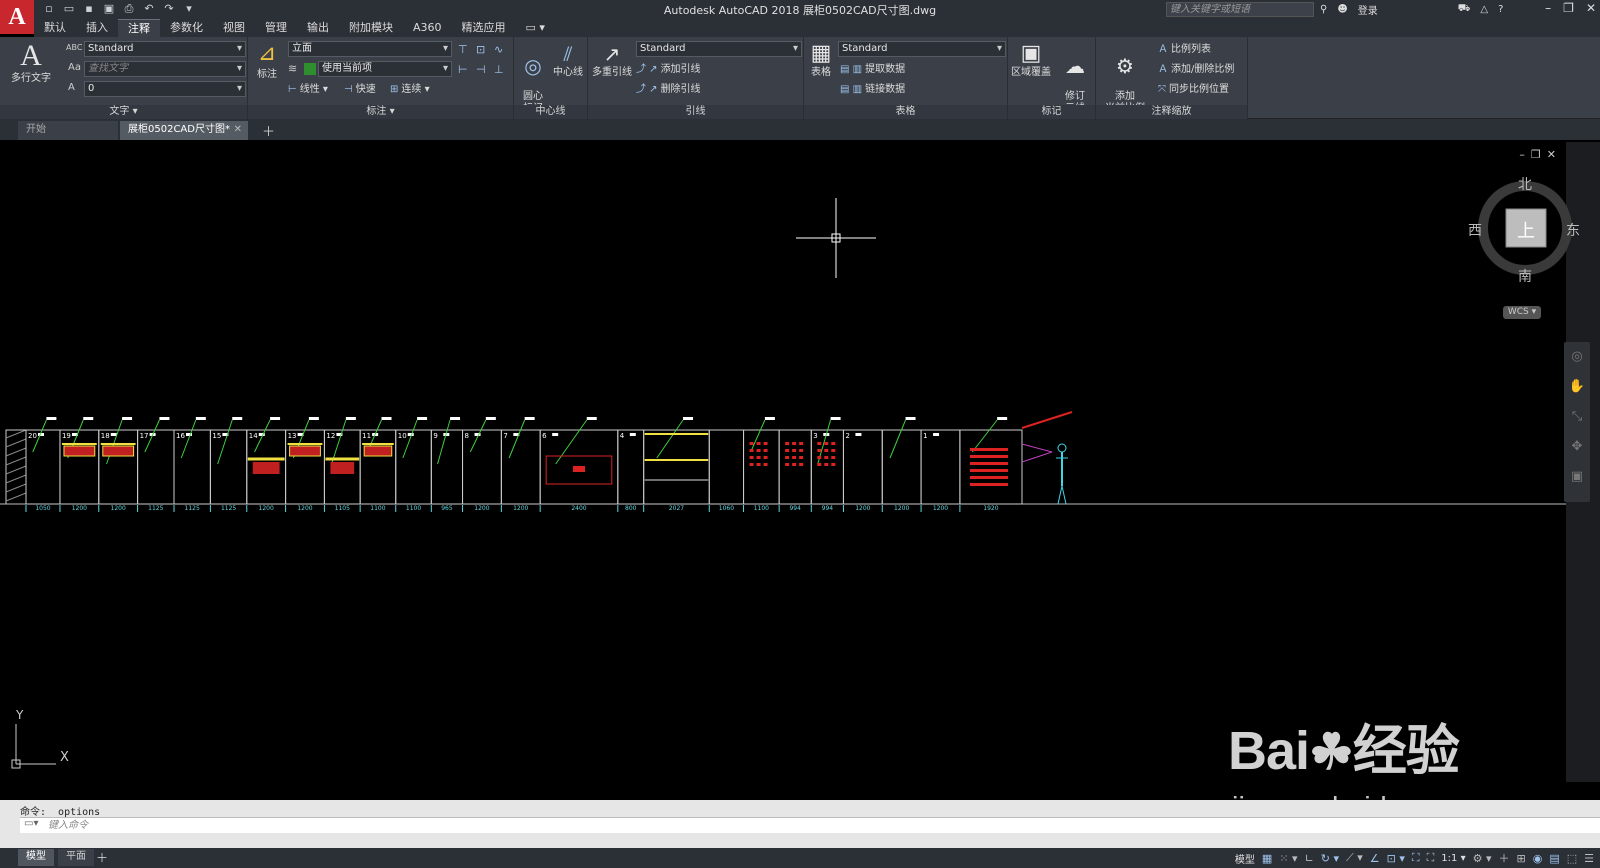 This screenshot has width=1600, height=868. Describe the element at coordinates (821, 61) in the screenshot. I see `table-button: ▦ 表格` at that location.